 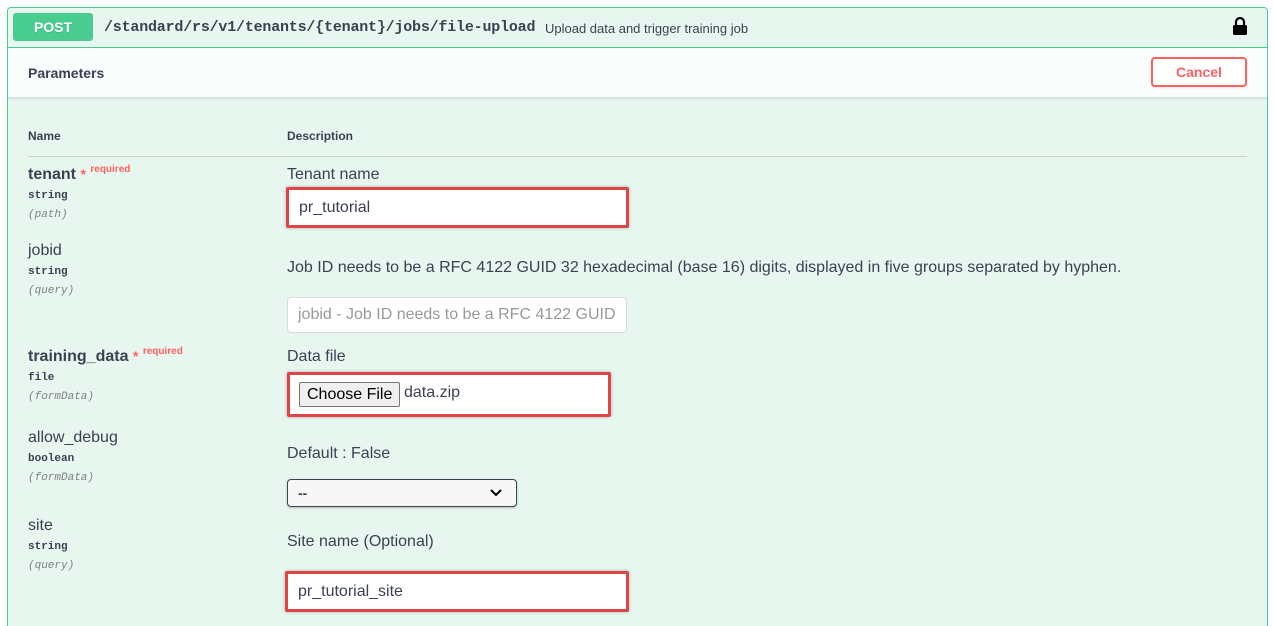 I want to click on param-desc-allow-debug: Default : False, so click(x=339, y=453).